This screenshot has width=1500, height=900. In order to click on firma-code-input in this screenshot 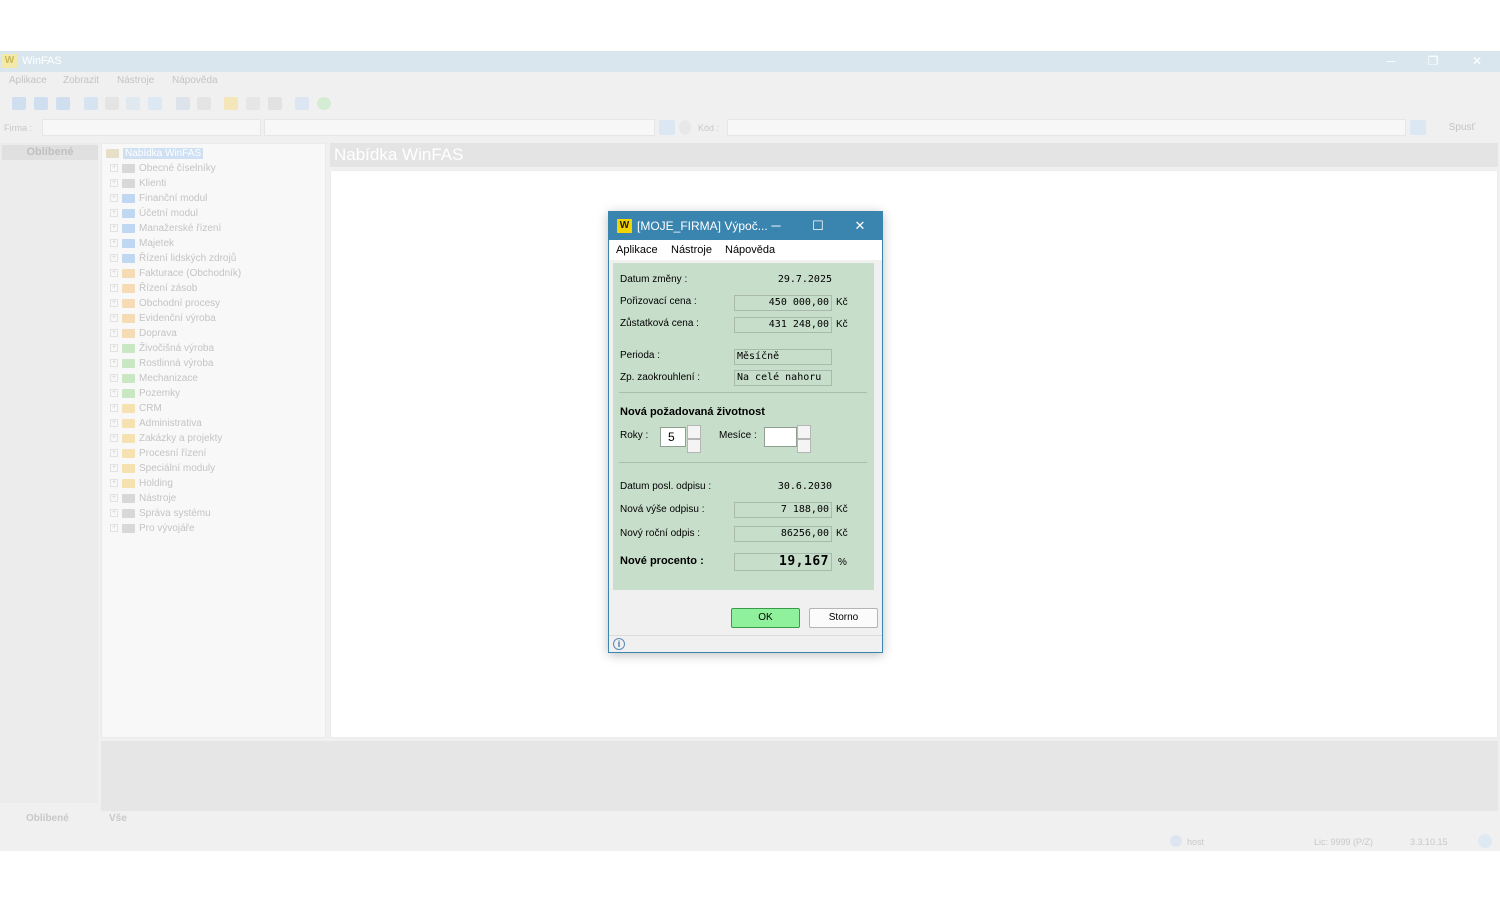, I will do `click(151, 127)`.